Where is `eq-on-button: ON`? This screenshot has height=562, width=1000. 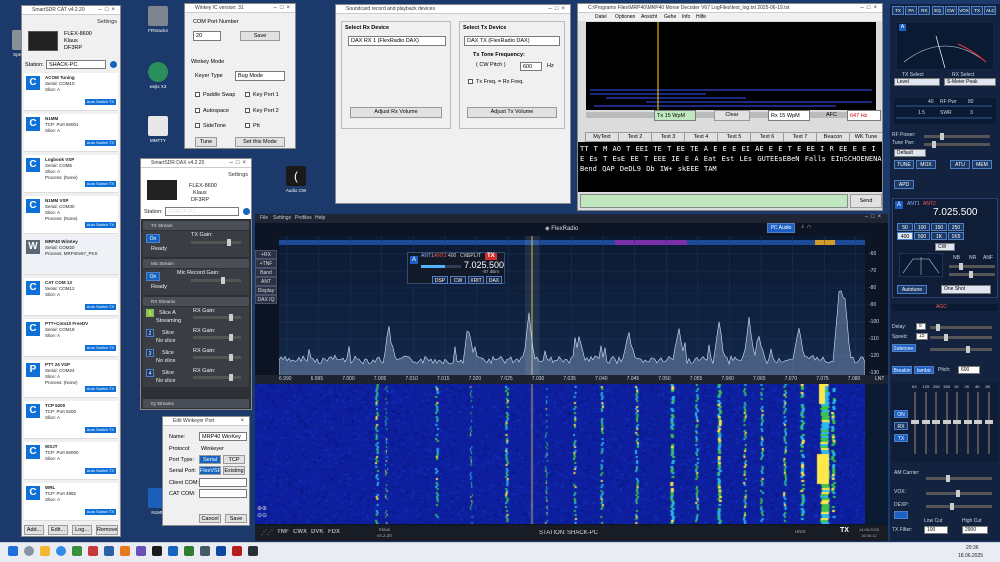 eq-on-button: ON is located at coordinates (901, 414).